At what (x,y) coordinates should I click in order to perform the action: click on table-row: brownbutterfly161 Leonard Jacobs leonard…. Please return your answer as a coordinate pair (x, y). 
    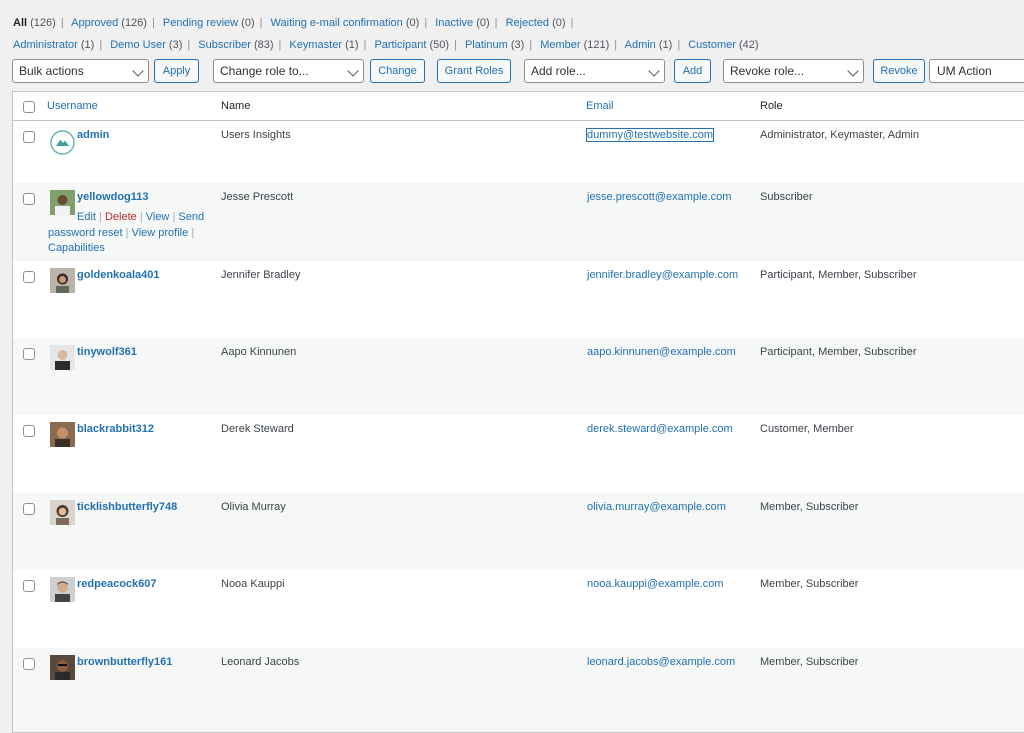
    Looking at the image, I should click on (518, 690).